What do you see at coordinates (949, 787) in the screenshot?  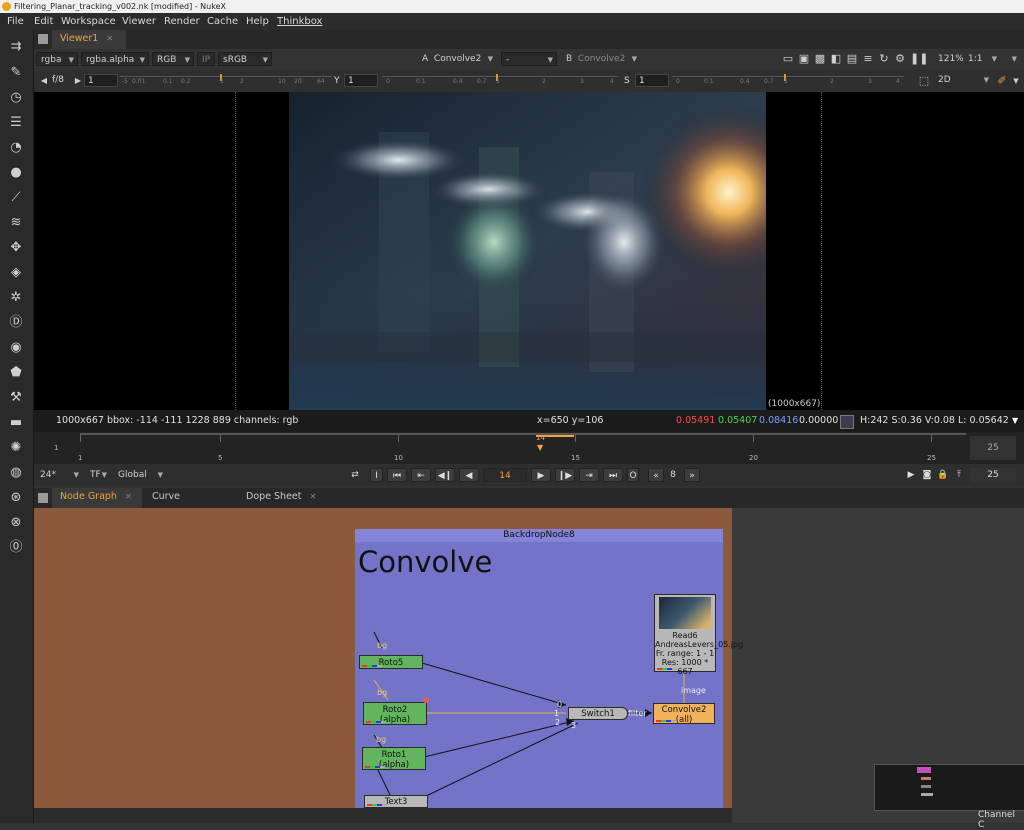 I see `node-graph-minimap` at bounding box center [949, 787].